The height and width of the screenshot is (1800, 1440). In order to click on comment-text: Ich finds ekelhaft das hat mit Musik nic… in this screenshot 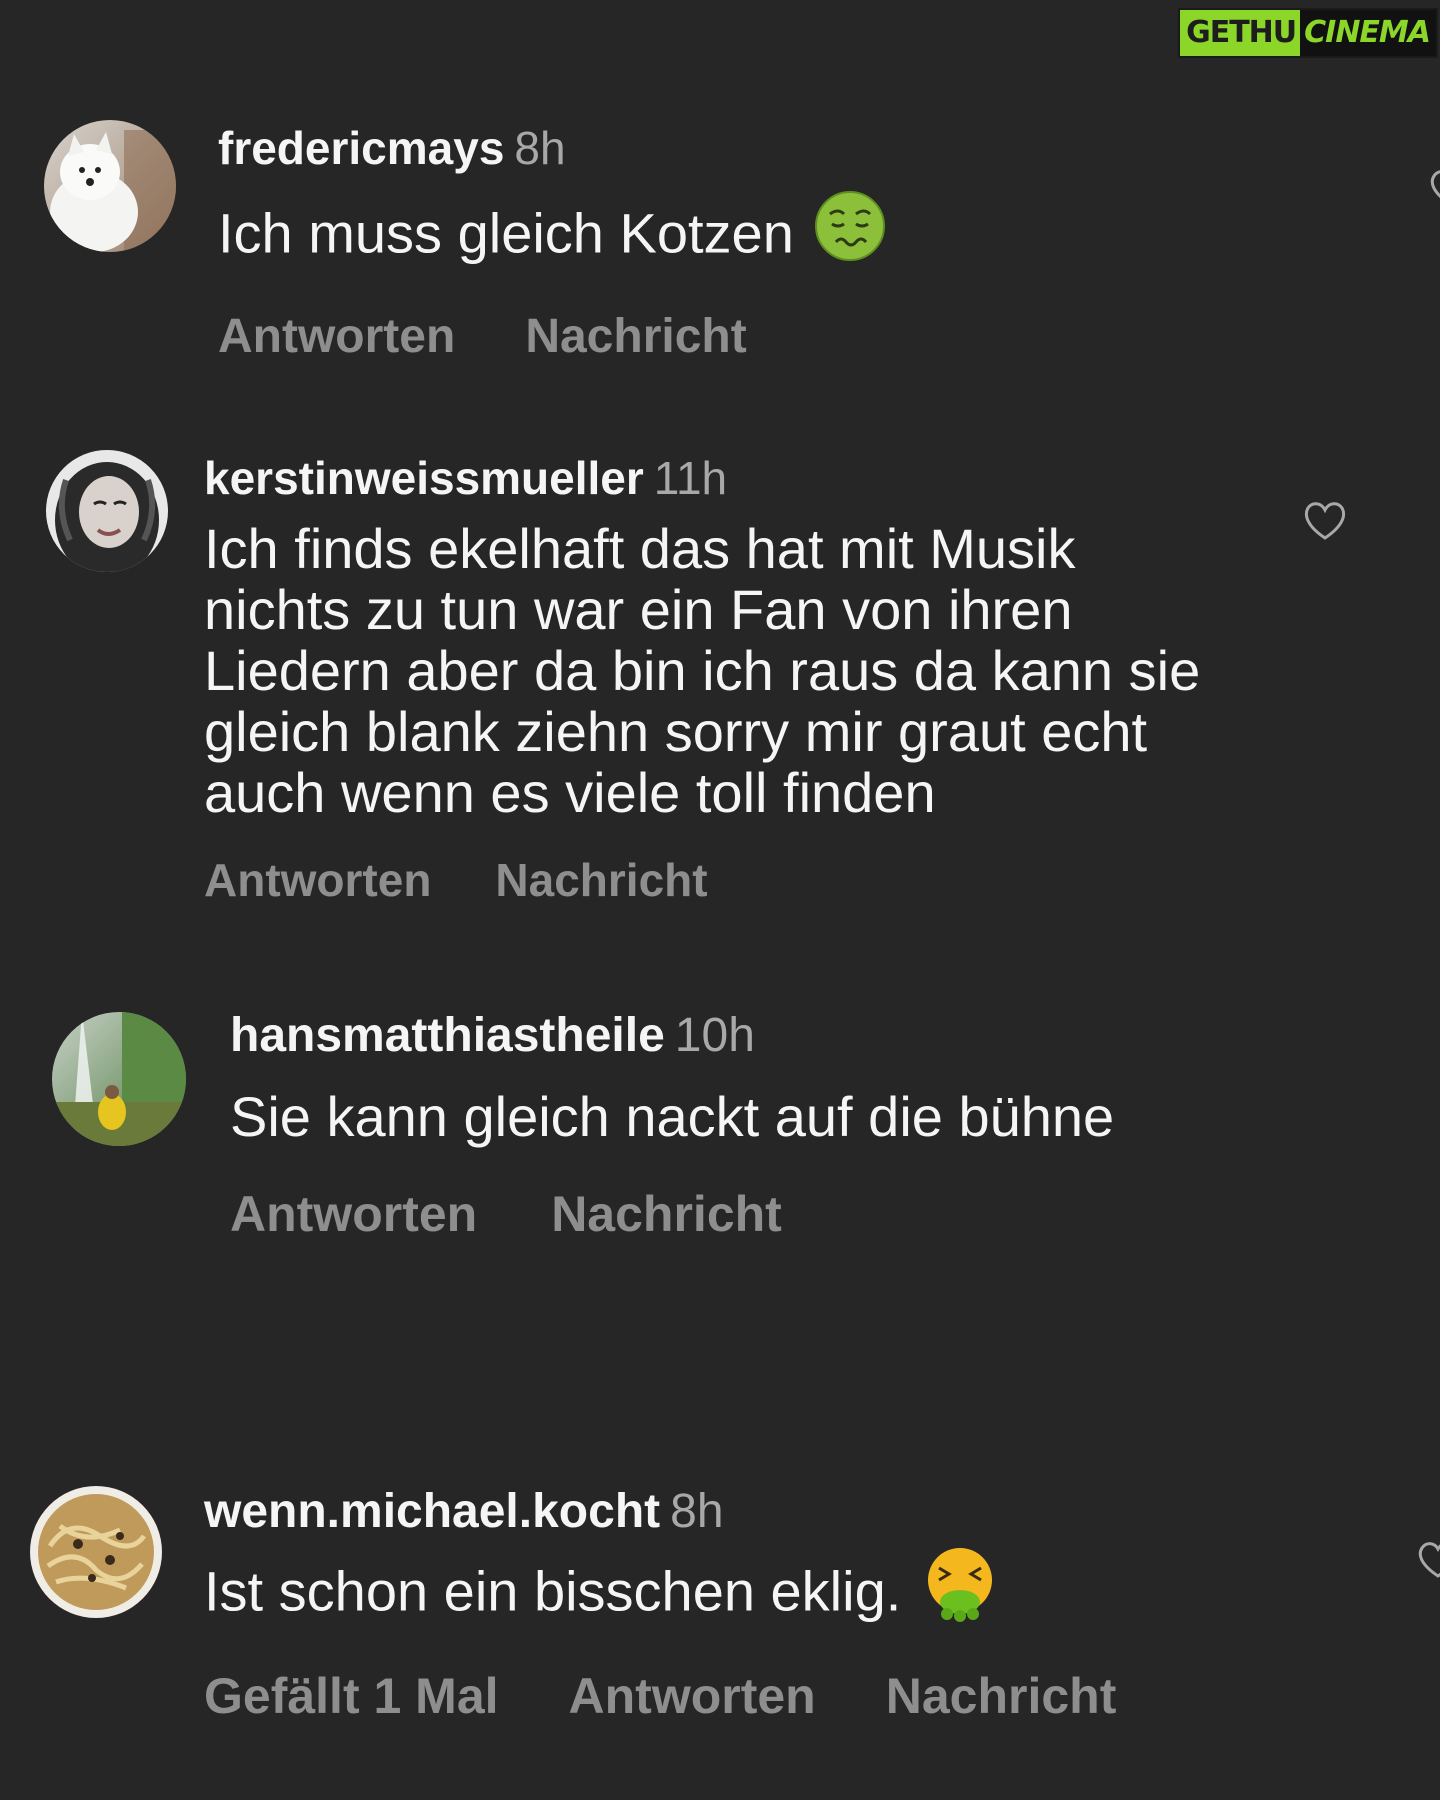, I will do `click(702, 670)`.